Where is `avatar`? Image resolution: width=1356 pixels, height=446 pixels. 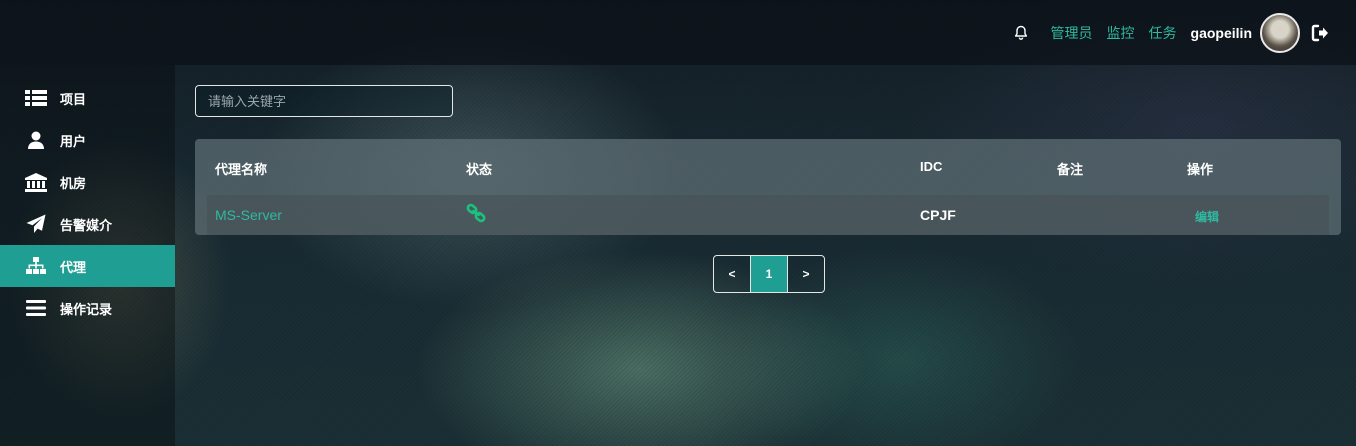
avatar is located at coordinates (1280, 33).